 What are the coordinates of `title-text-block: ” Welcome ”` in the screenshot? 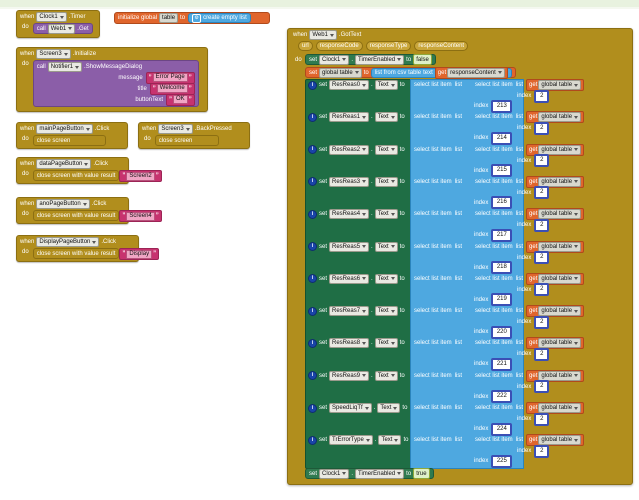 It's located at (172, 88).